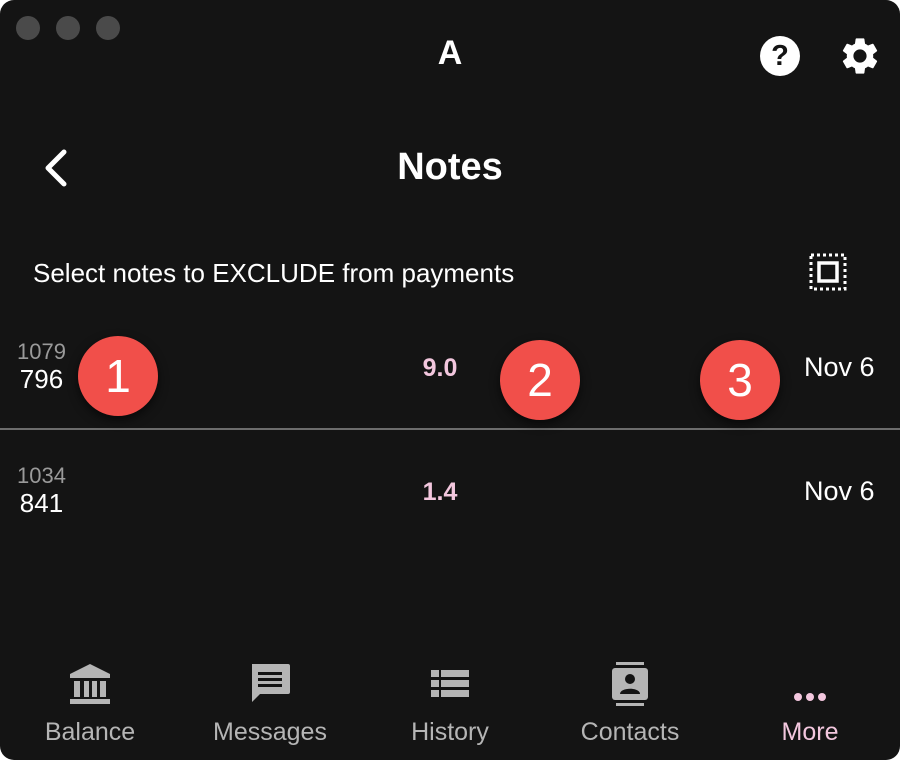  What do you see at coordinates (90, 684) in the screenshot?
I see `bank-icon` at bounding box center [90, 684].